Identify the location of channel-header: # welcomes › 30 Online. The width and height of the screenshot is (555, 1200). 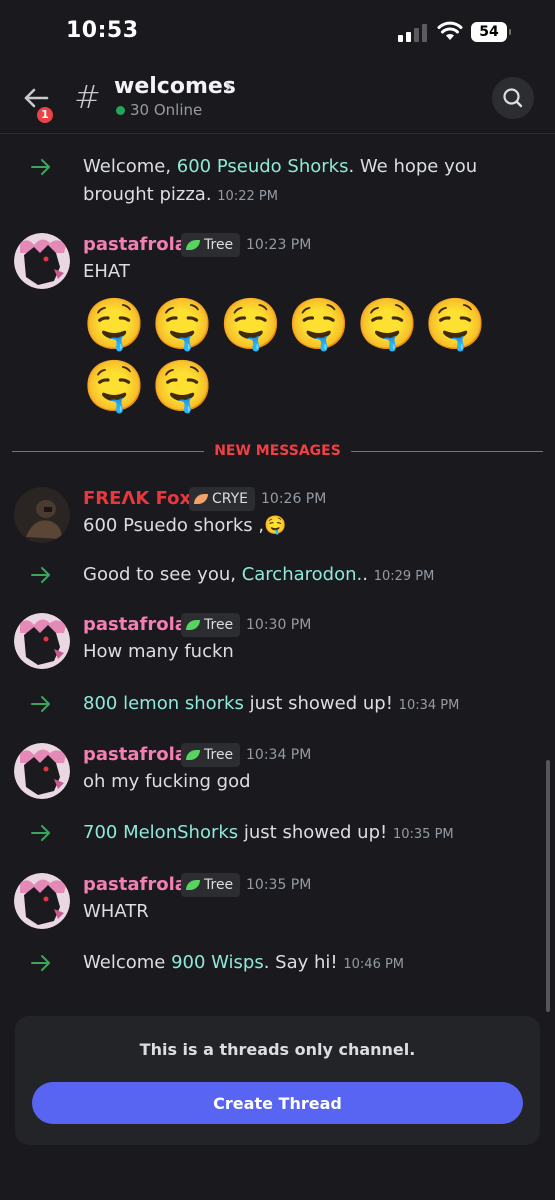
(277, 99).